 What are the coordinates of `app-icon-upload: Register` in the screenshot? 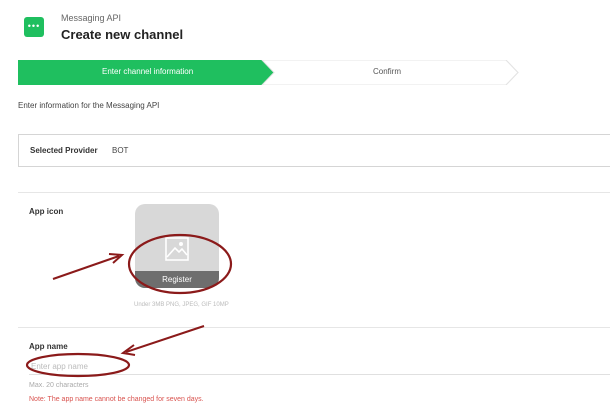 It's located at (177, 246).